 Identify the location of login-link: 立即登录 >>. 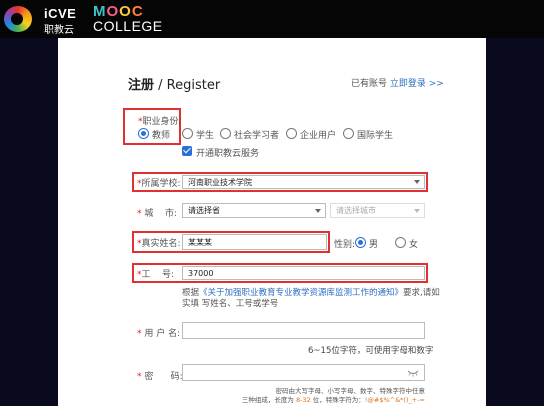
(417, 84).